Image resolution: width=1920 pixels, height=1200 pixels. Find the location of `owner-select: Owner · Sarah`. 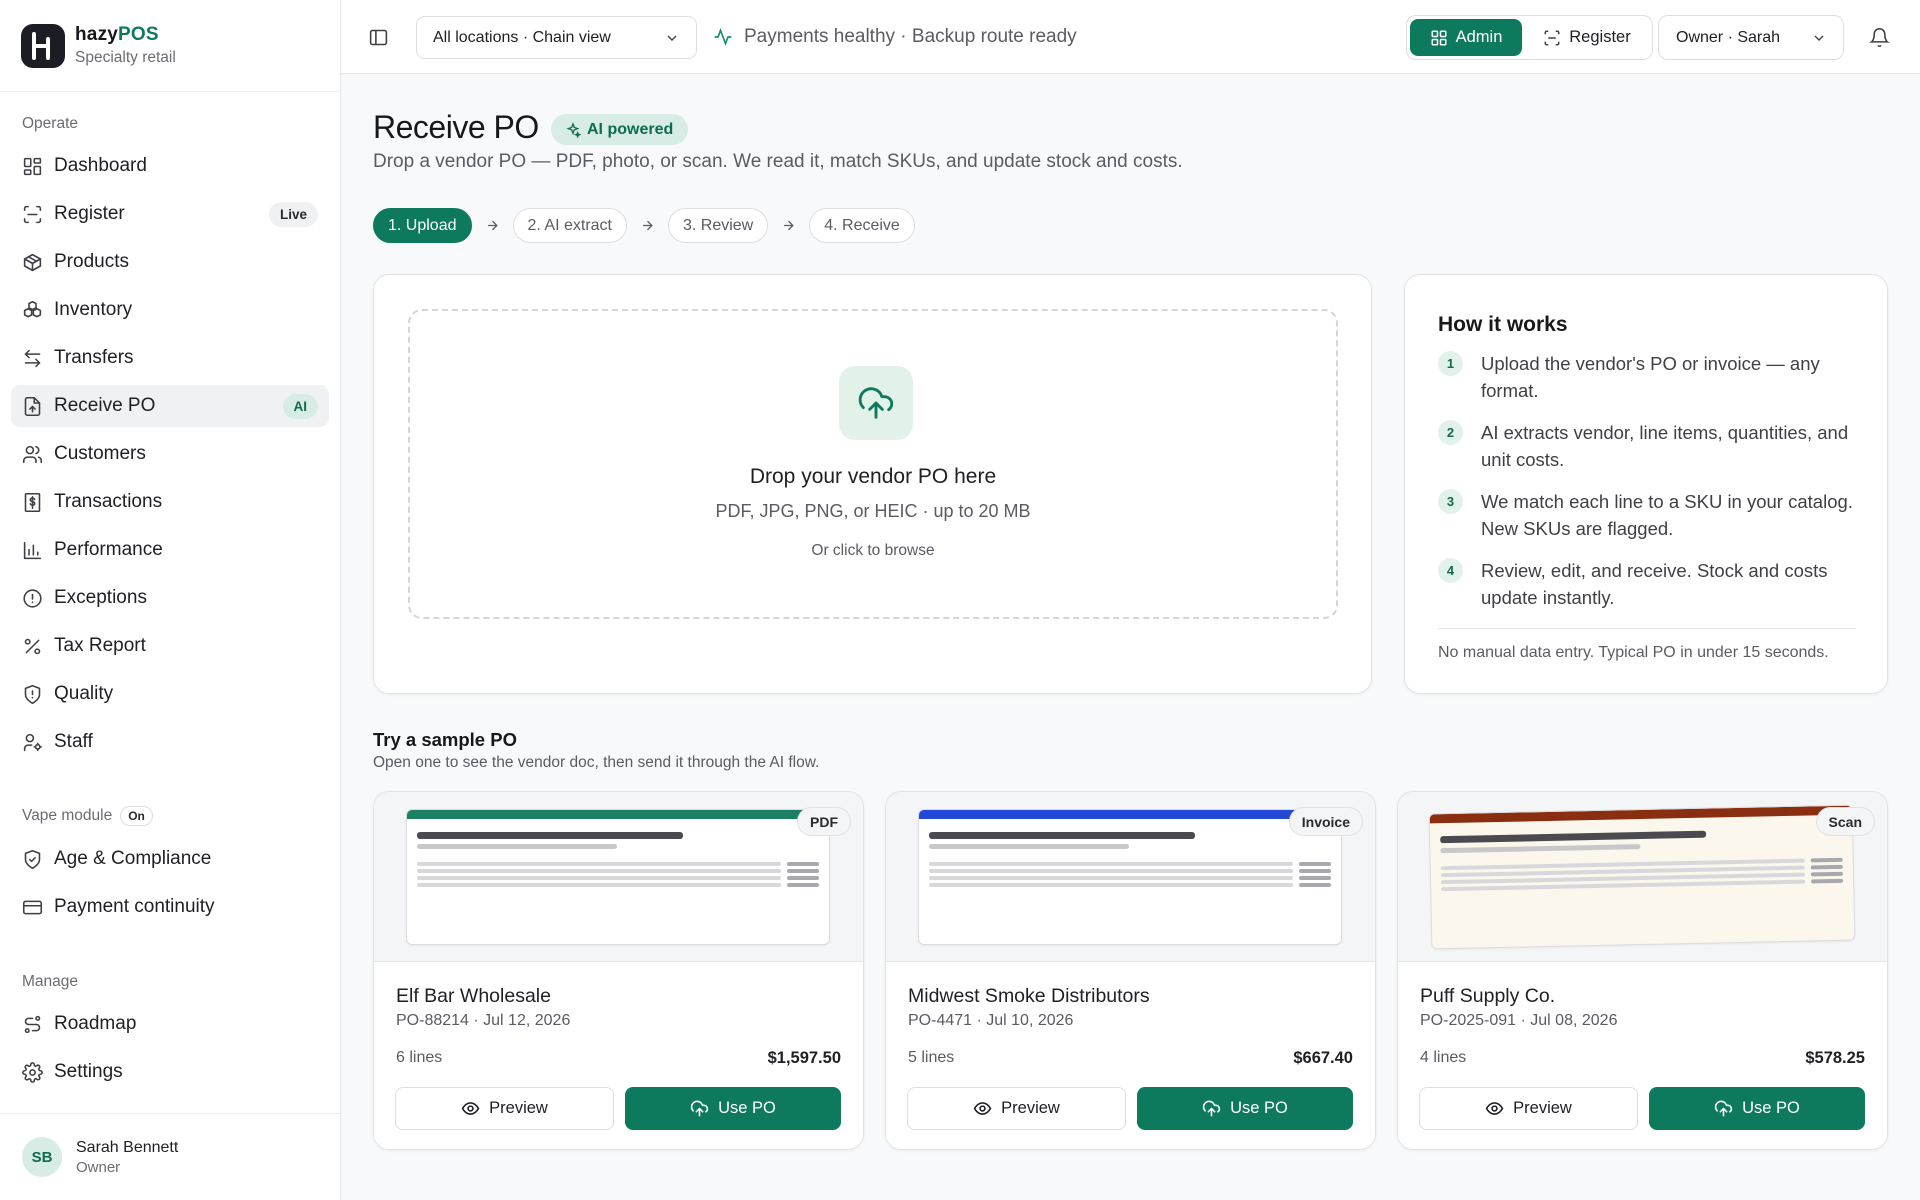

owner-select: Owner · Sarah is located at coordinates (1751, 37).